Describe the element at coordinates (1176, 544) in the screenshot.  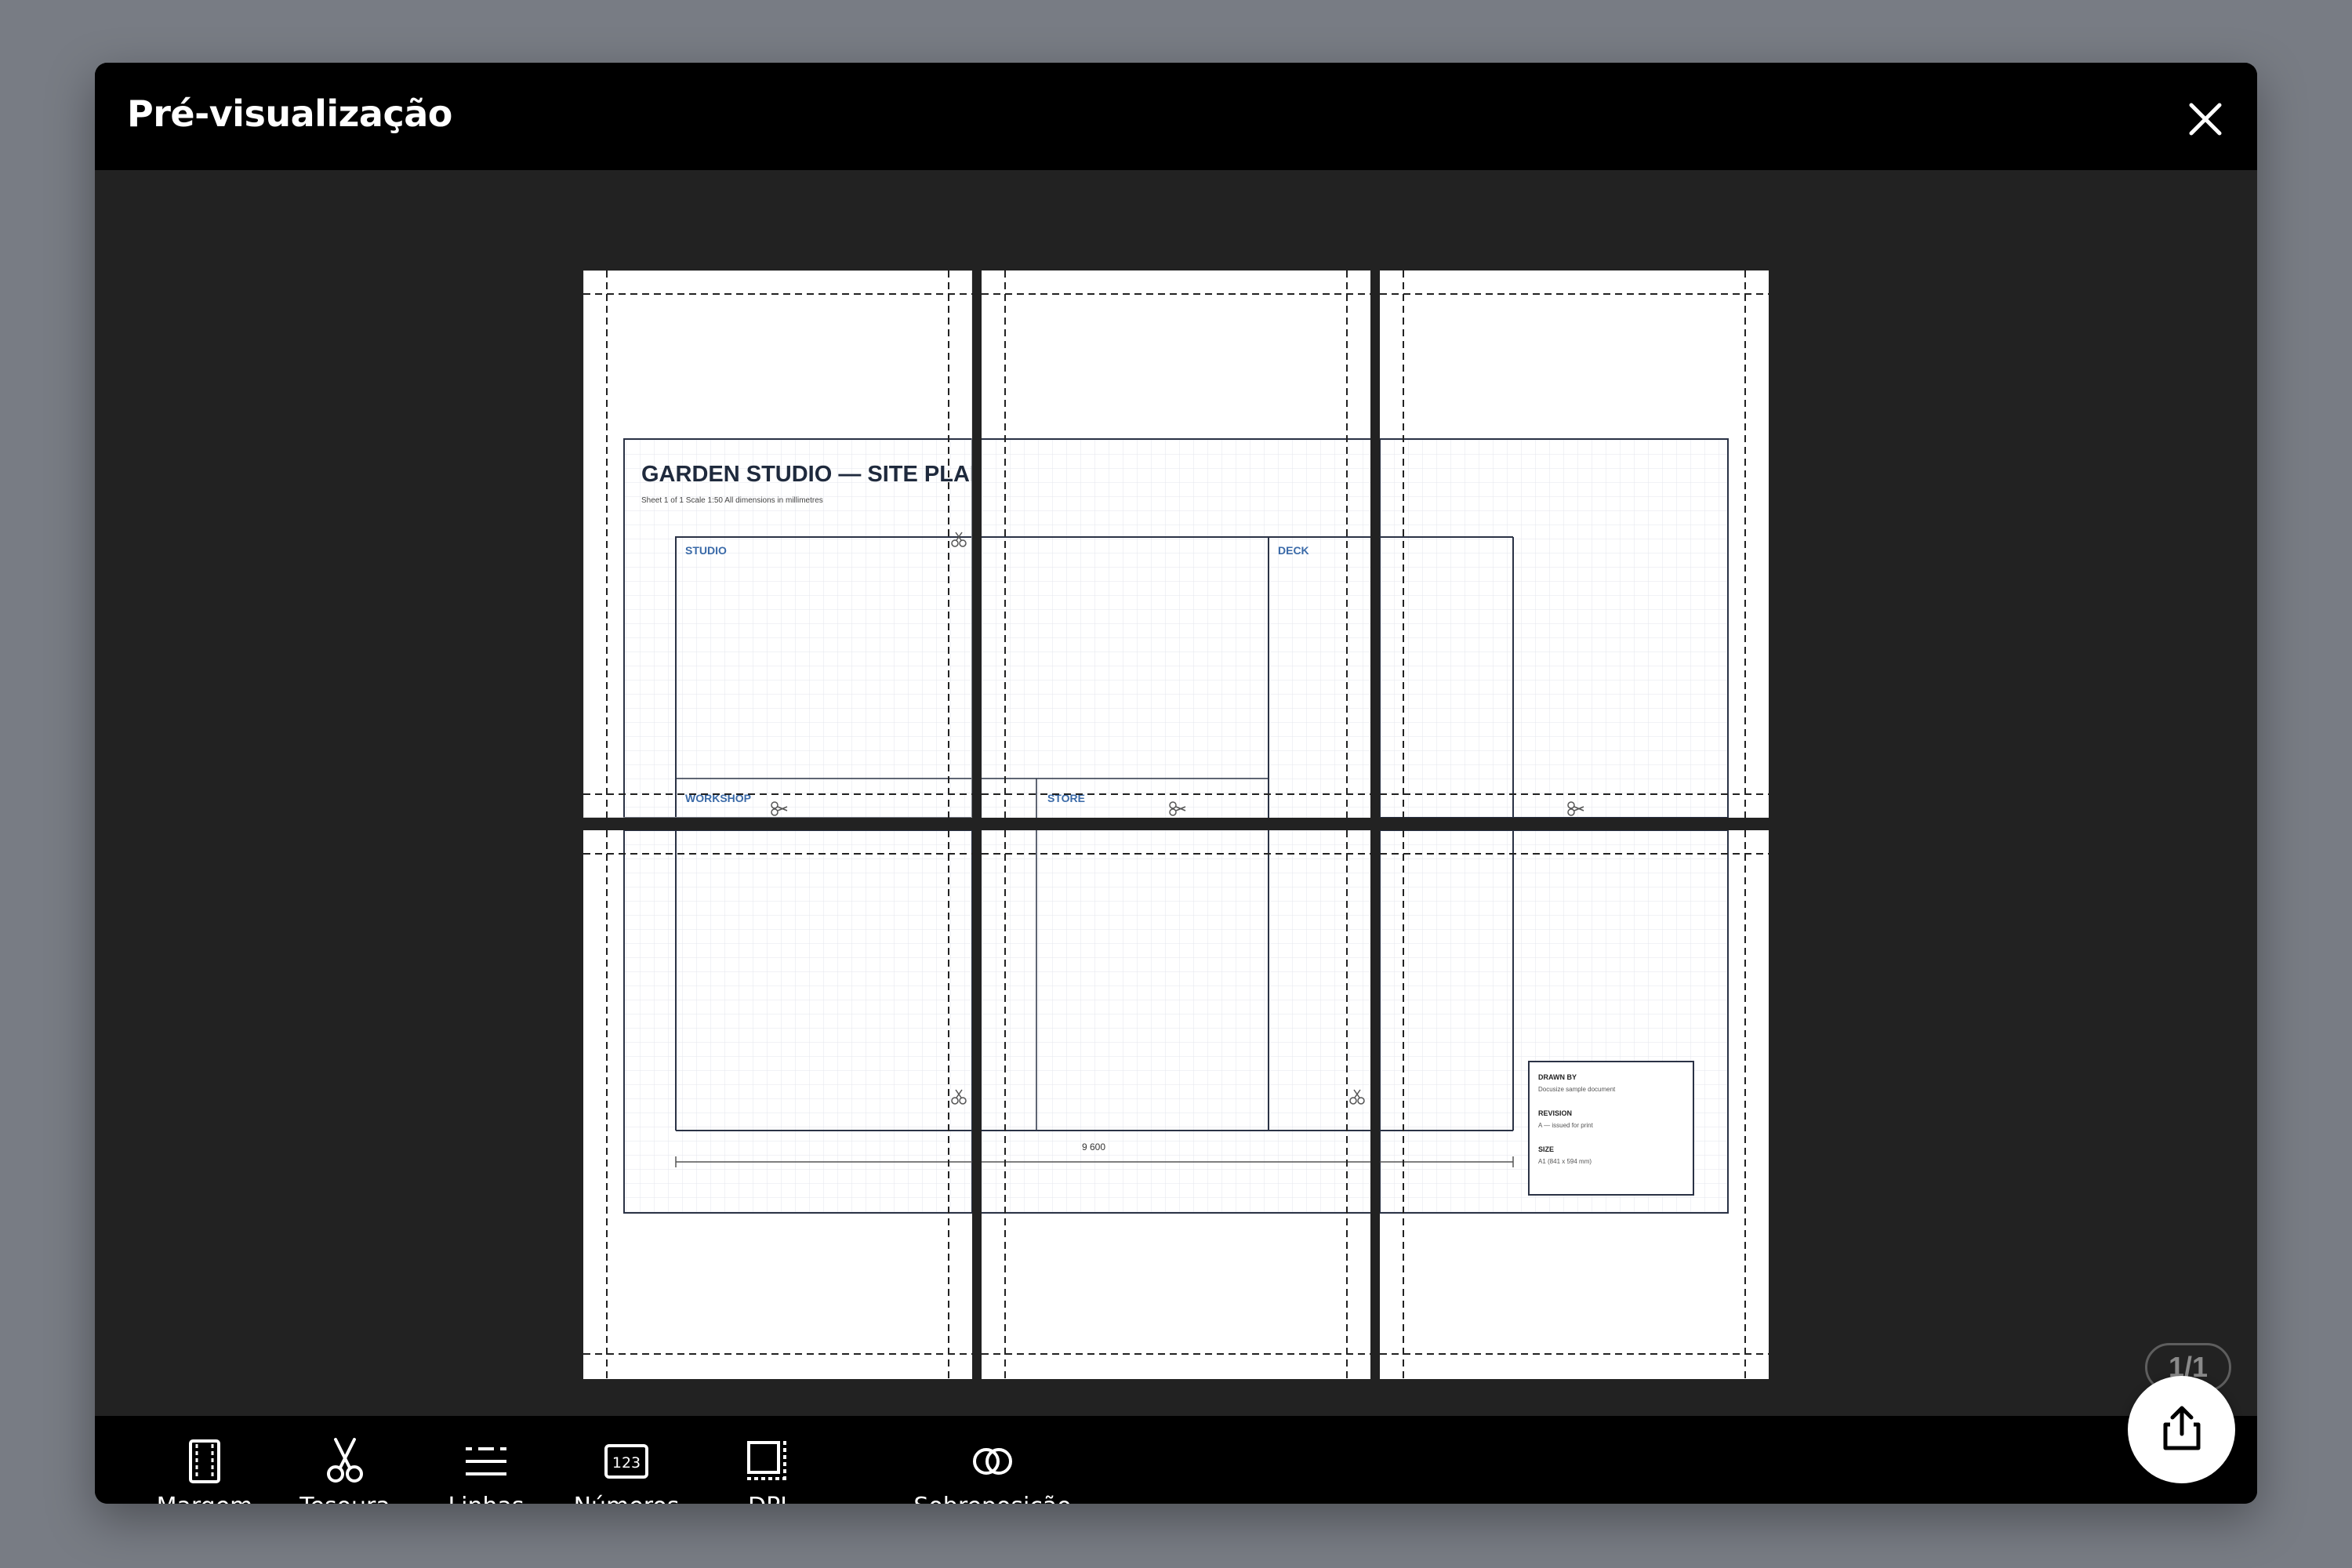
I see `print-tile: DECK STORE` at that location.